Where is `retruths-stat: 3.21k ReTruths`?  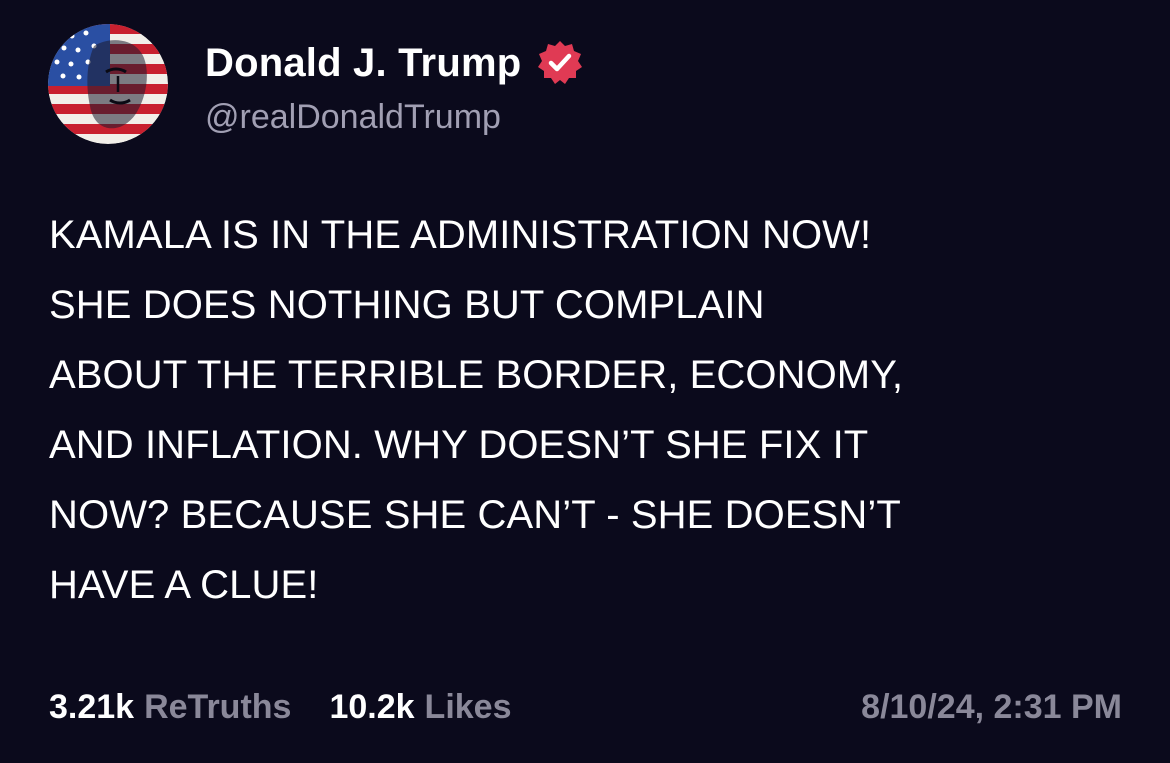 retruths-stat: 3.21k ReTruths is located at coordinates (170, 707).